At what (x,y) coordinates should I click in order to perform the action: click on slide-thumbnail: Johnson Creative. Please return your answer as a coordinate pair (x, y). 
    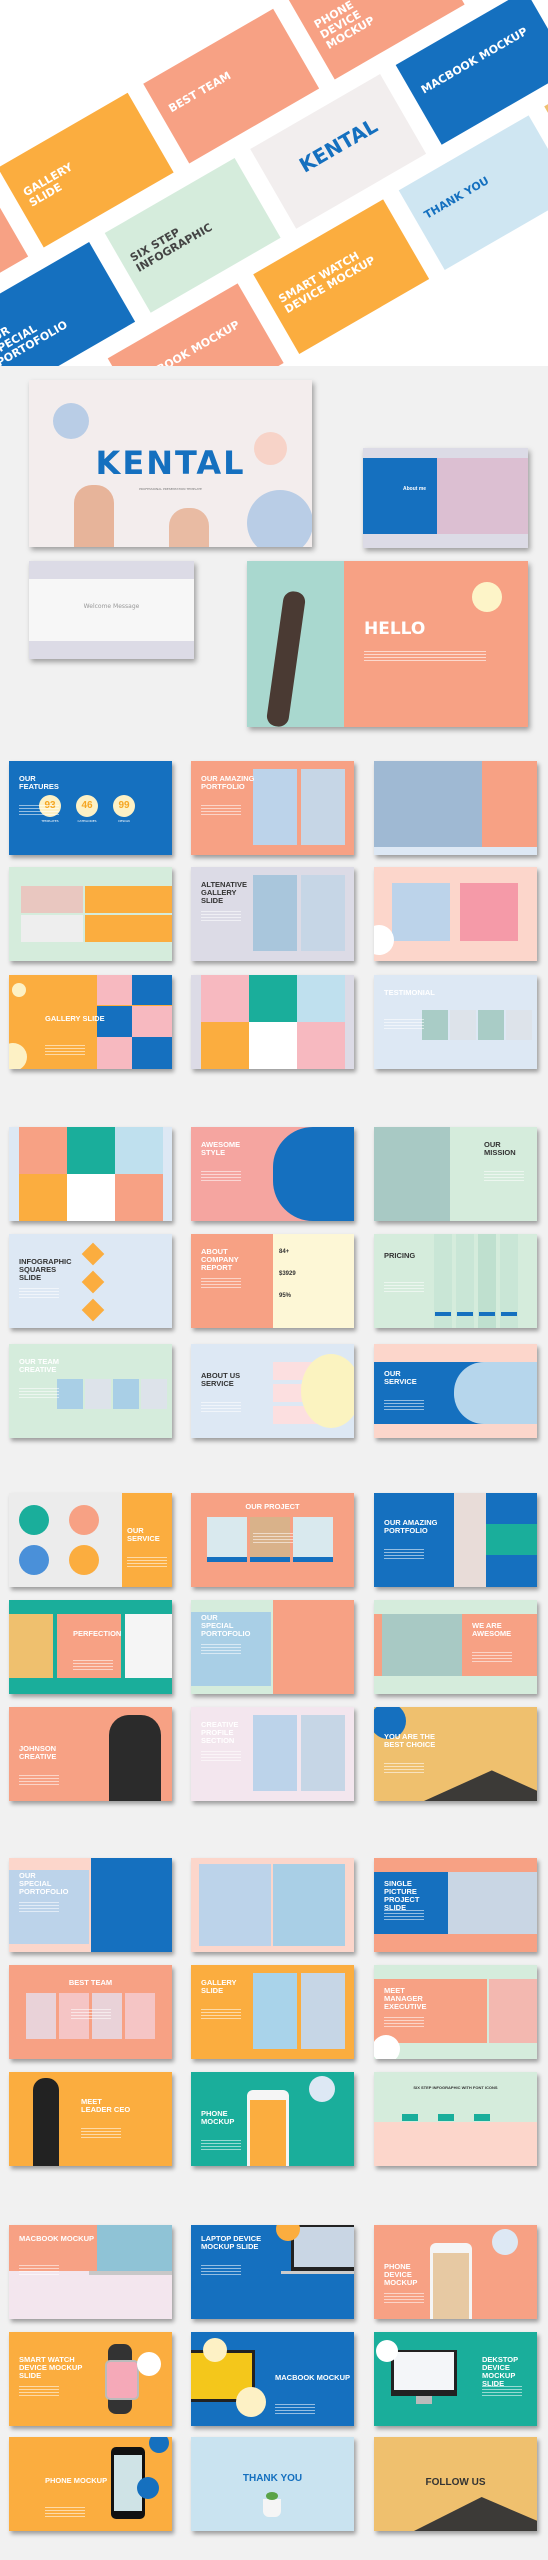
    Looking at the image, I should click on (90, 1754).